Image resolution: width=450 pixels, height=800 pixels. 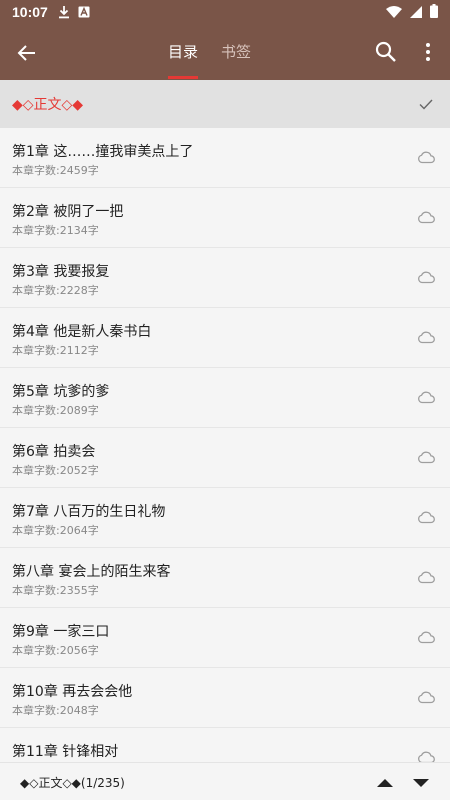 I want to click on active-tab-indicator, so click(x=183, y=77).